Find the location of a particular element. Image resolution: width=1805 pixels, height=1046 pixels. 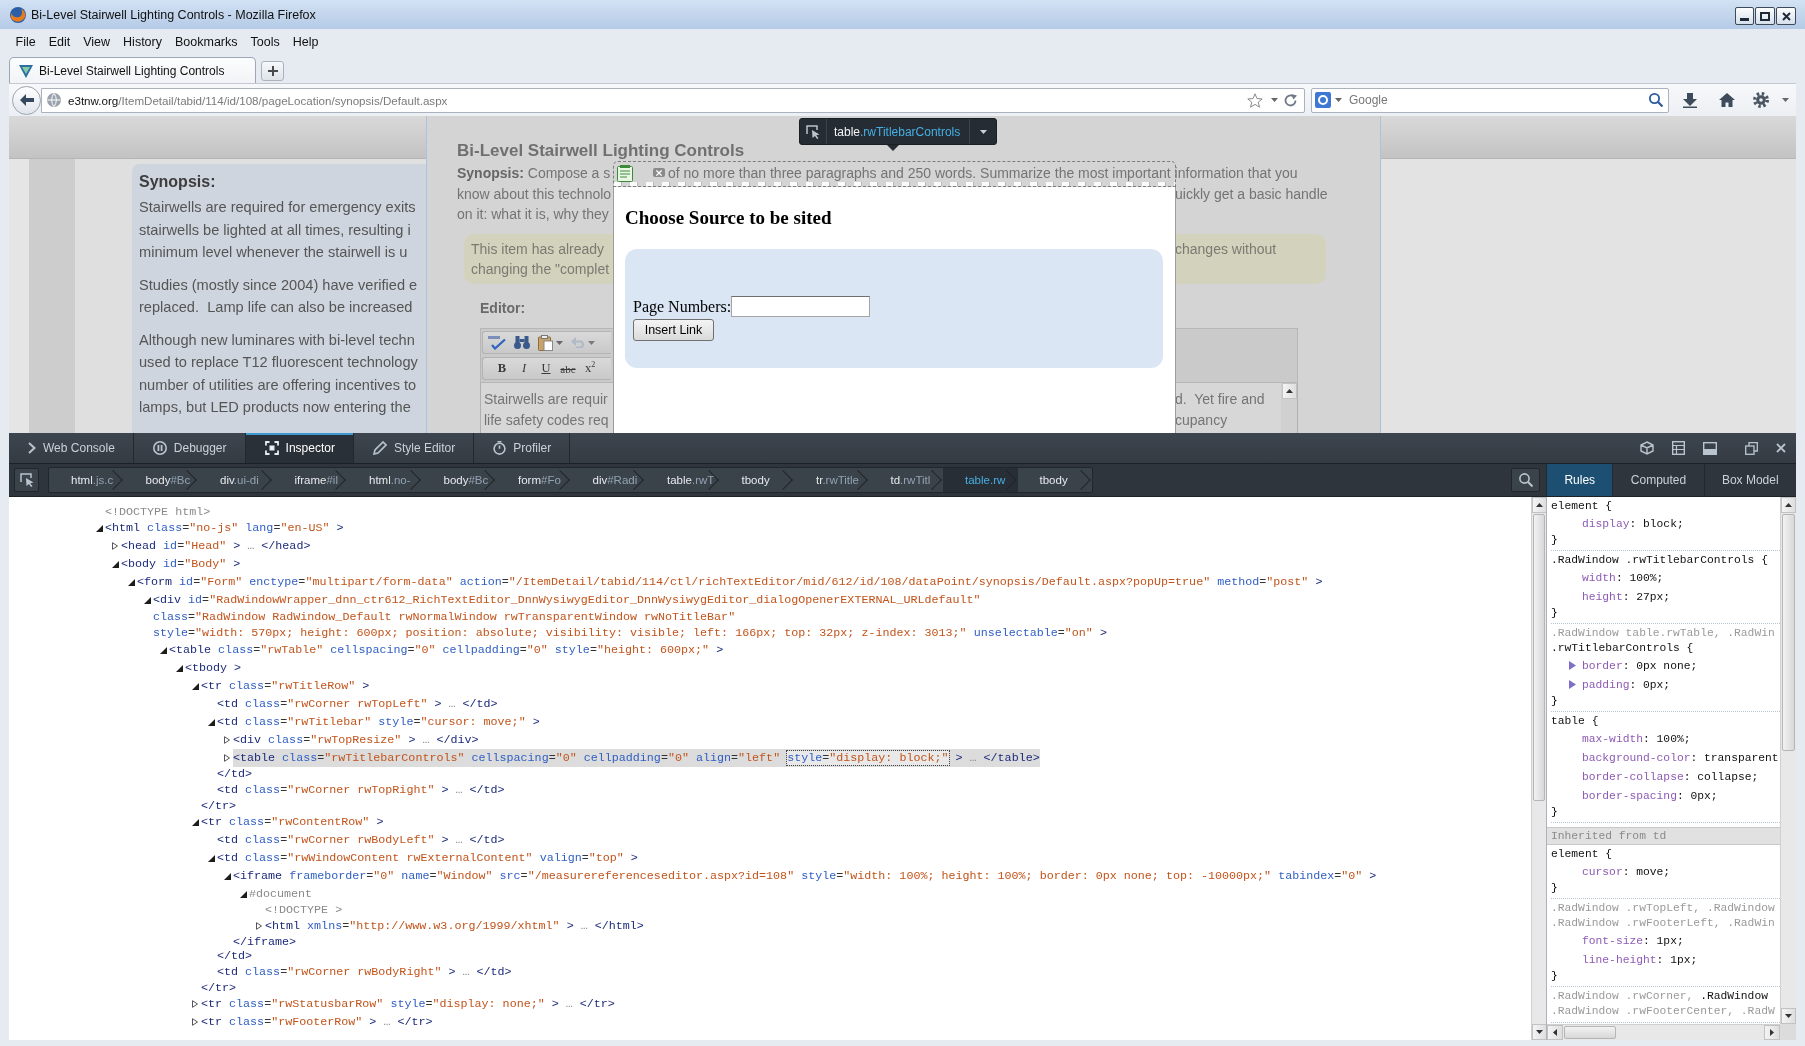

breadcrumb: tr.rwTitle is located at coordinates (831, 480).